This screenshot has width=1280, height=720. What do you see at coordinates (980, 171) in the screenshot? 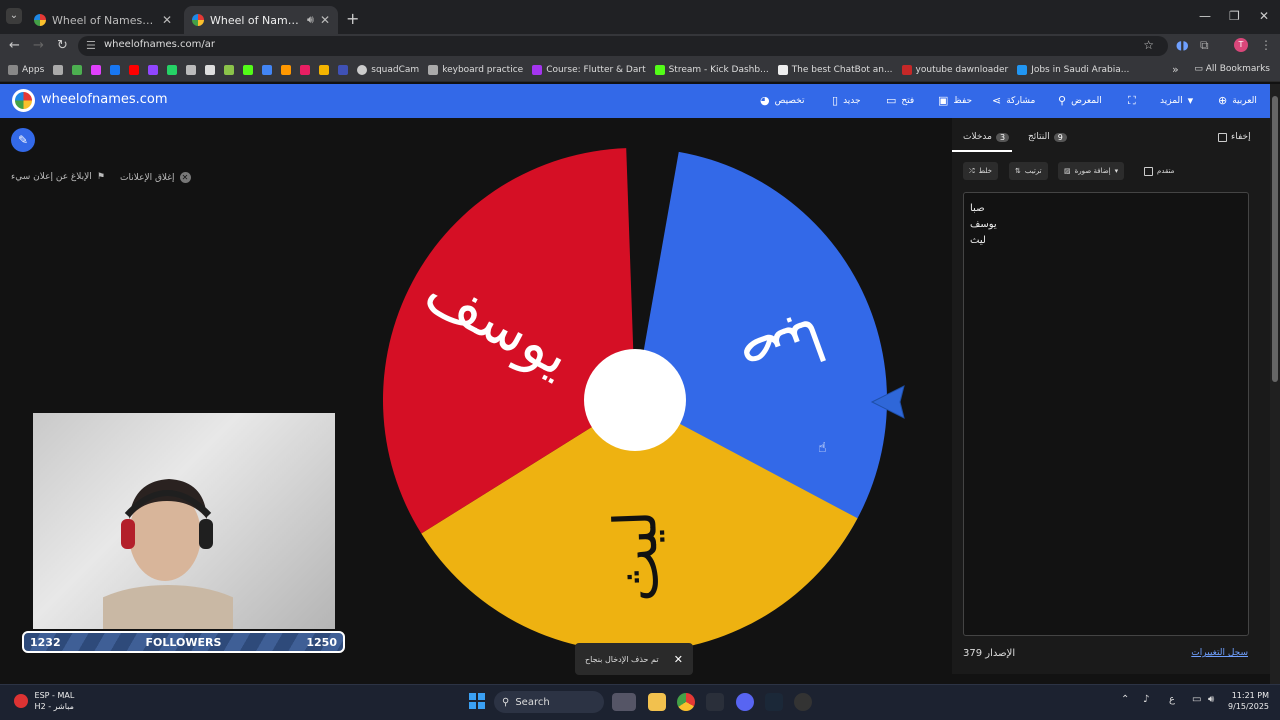
I see `shuffle-button: ⤮ خلط` at bounding box center [980, 171].